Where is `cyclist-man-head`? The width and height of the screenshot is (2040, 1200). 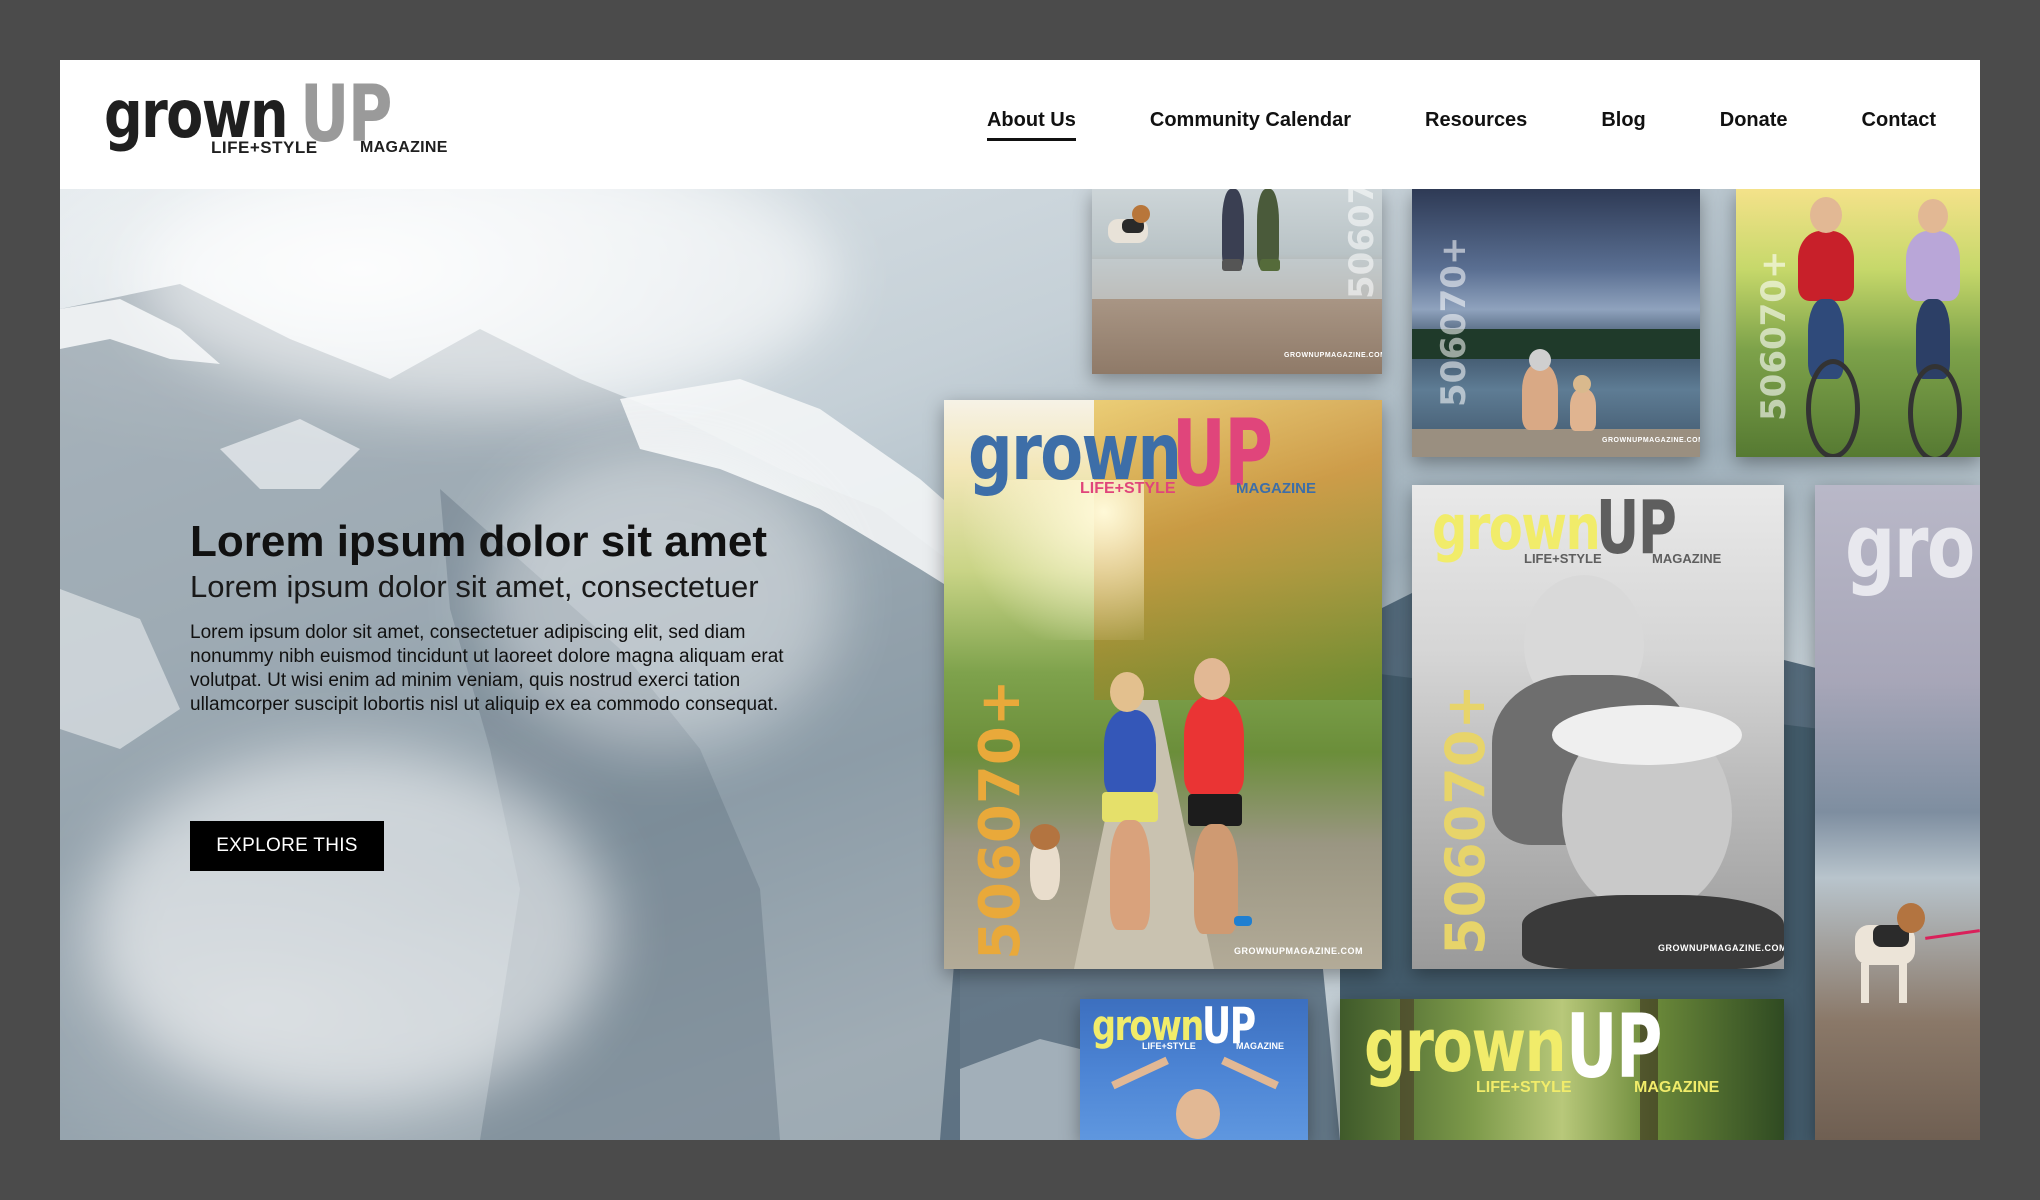
cyclist-man-head is located at coordinates (1826, 215).